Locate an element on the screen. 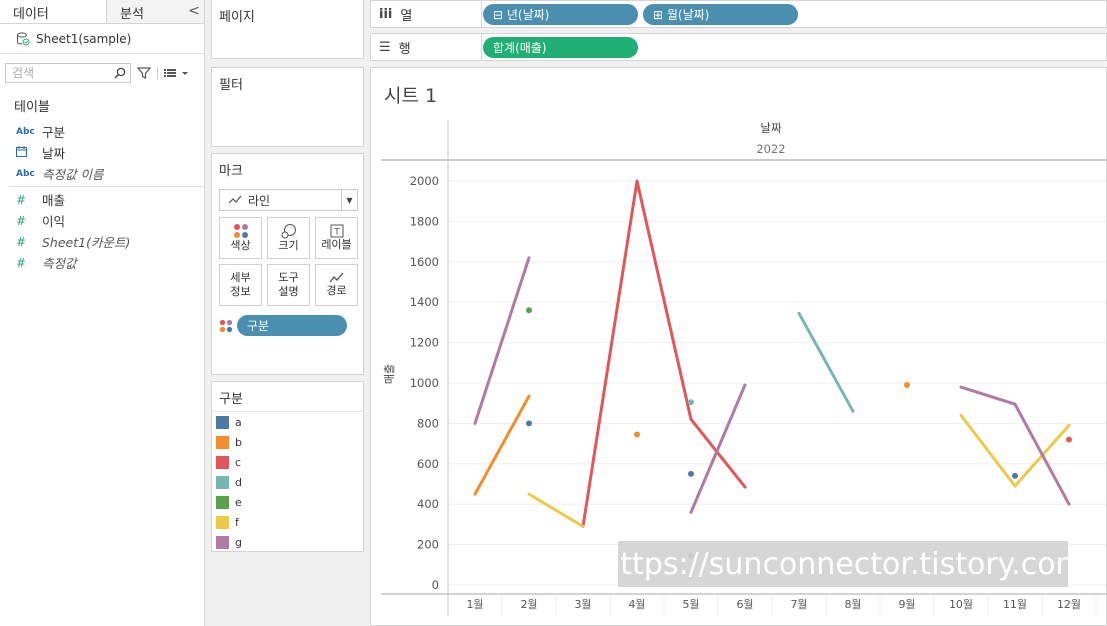  datasource-item: Sheet1(sample) is located at coordinates (102, 39).